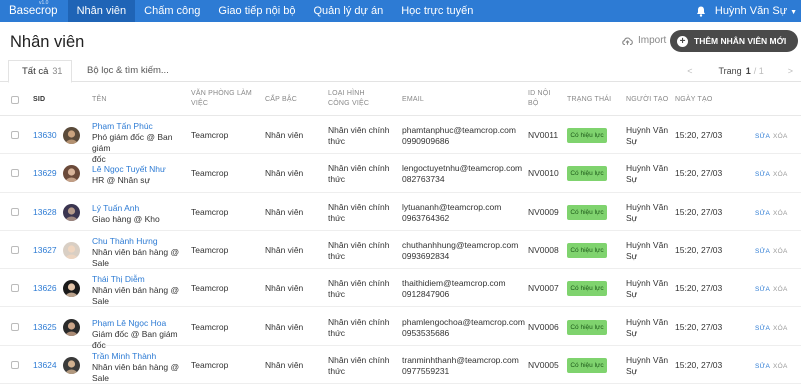 This screenshot has width=801, height=389. I want to click on tab-all: Tất cả 31, so click(40, 71).